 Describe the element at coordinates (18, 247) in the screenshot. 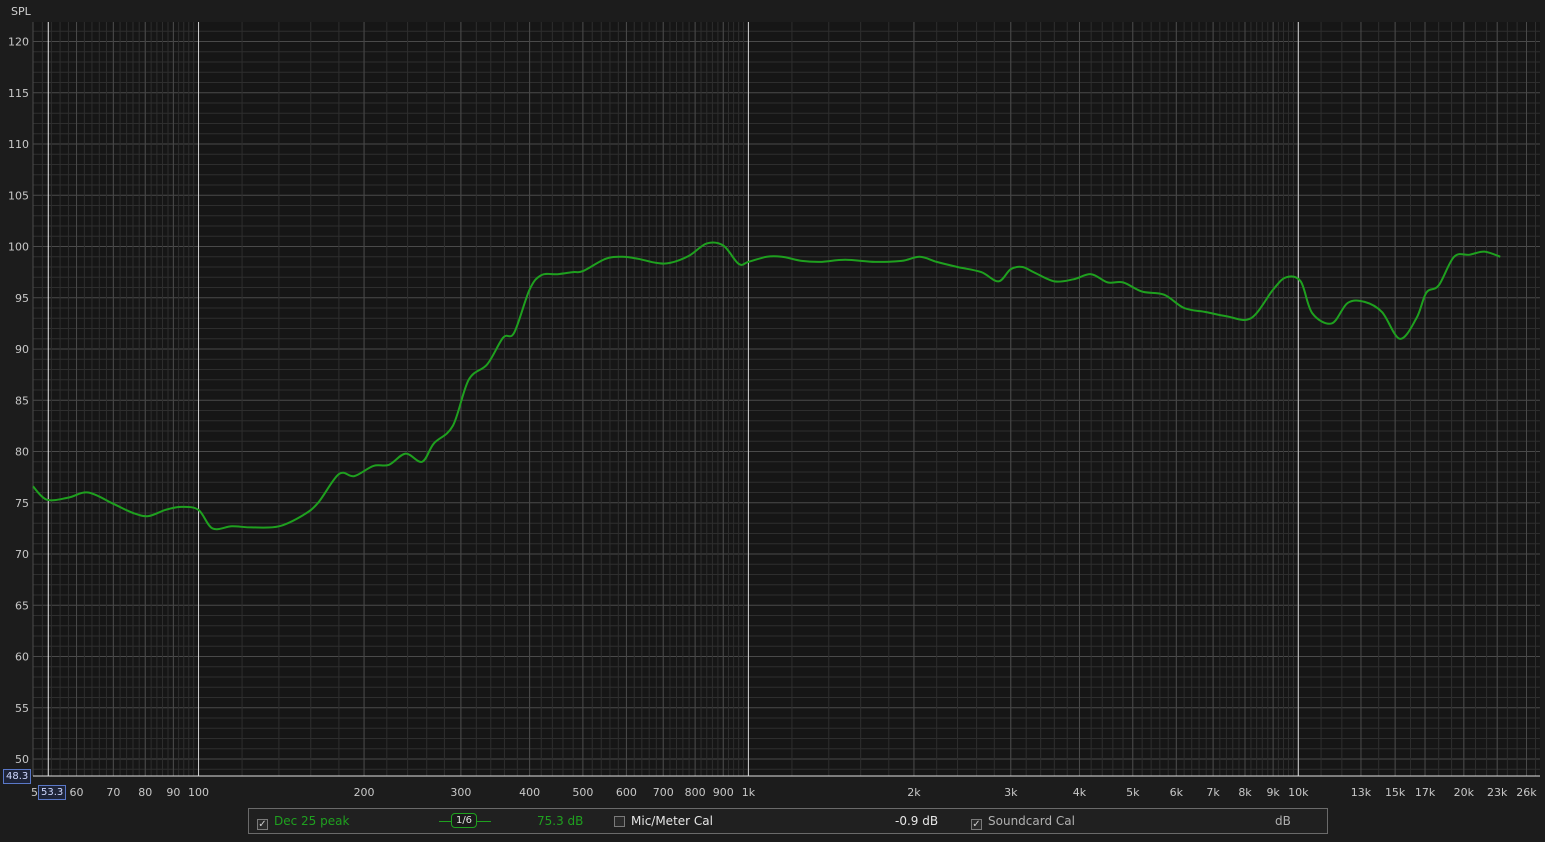

I see `y-tick-label: 100` at that location.